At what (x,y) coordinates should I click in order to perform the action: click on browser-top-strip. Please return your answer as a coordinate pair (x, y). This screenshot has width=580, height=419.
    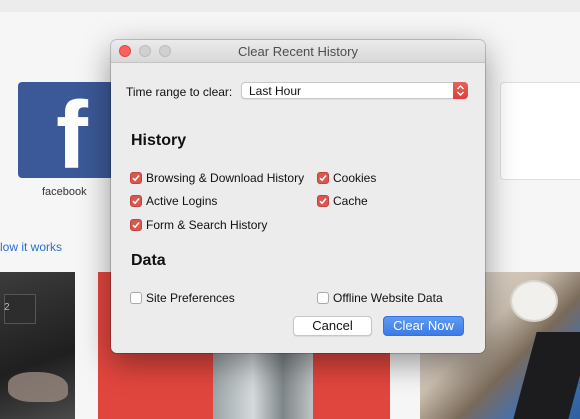
    Looking at the image, I should click on (290, 6).